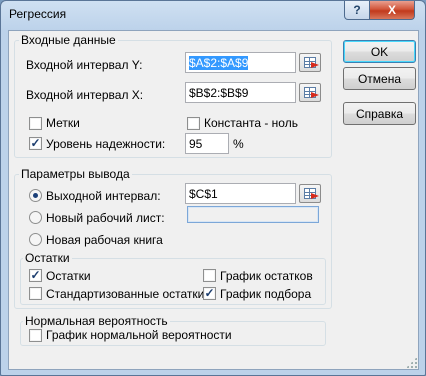  Describe the element at coordinates (240, 193) in the screenshot. I see `output-range-input: $C$1` at that location.